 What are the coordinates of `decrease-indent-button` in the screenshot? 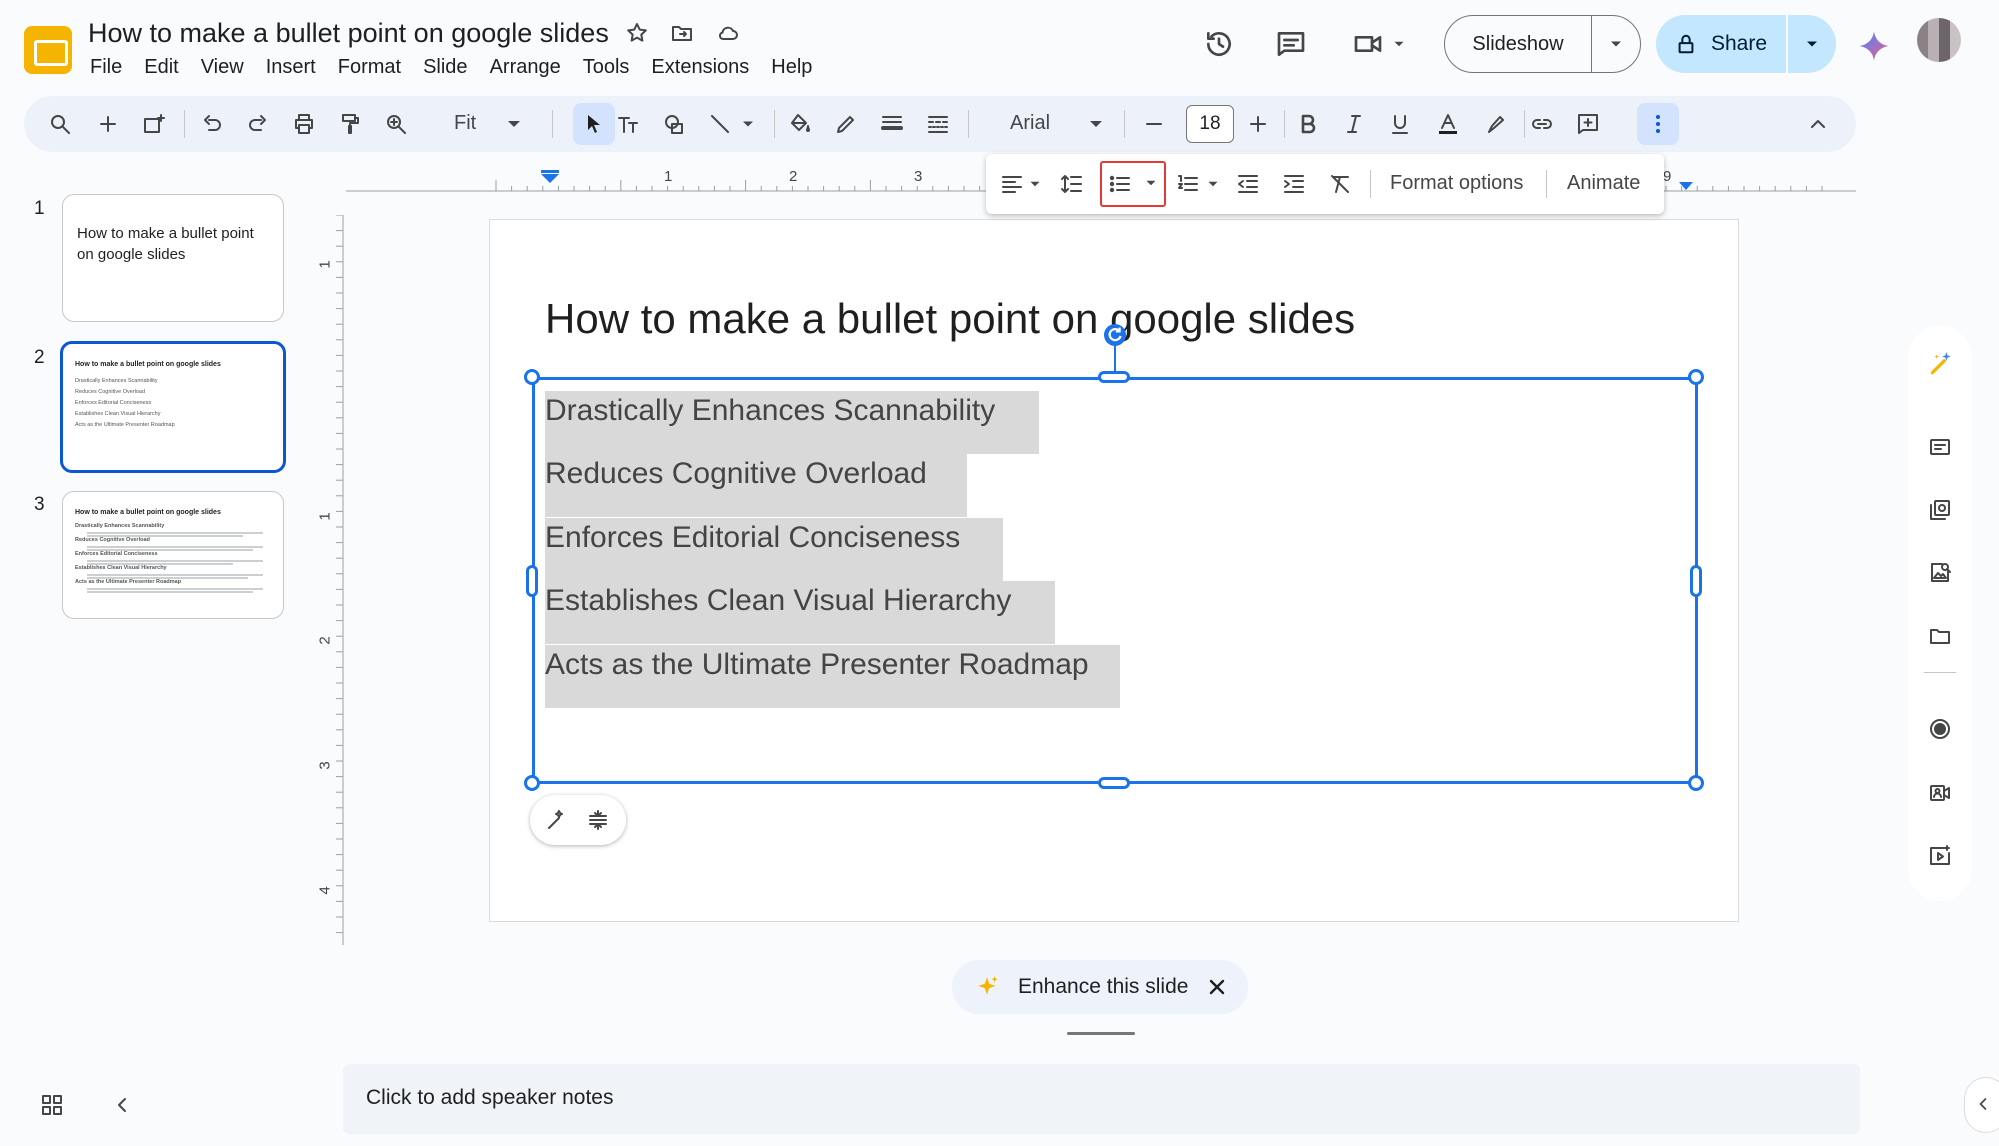 It's located at (1248, 184).